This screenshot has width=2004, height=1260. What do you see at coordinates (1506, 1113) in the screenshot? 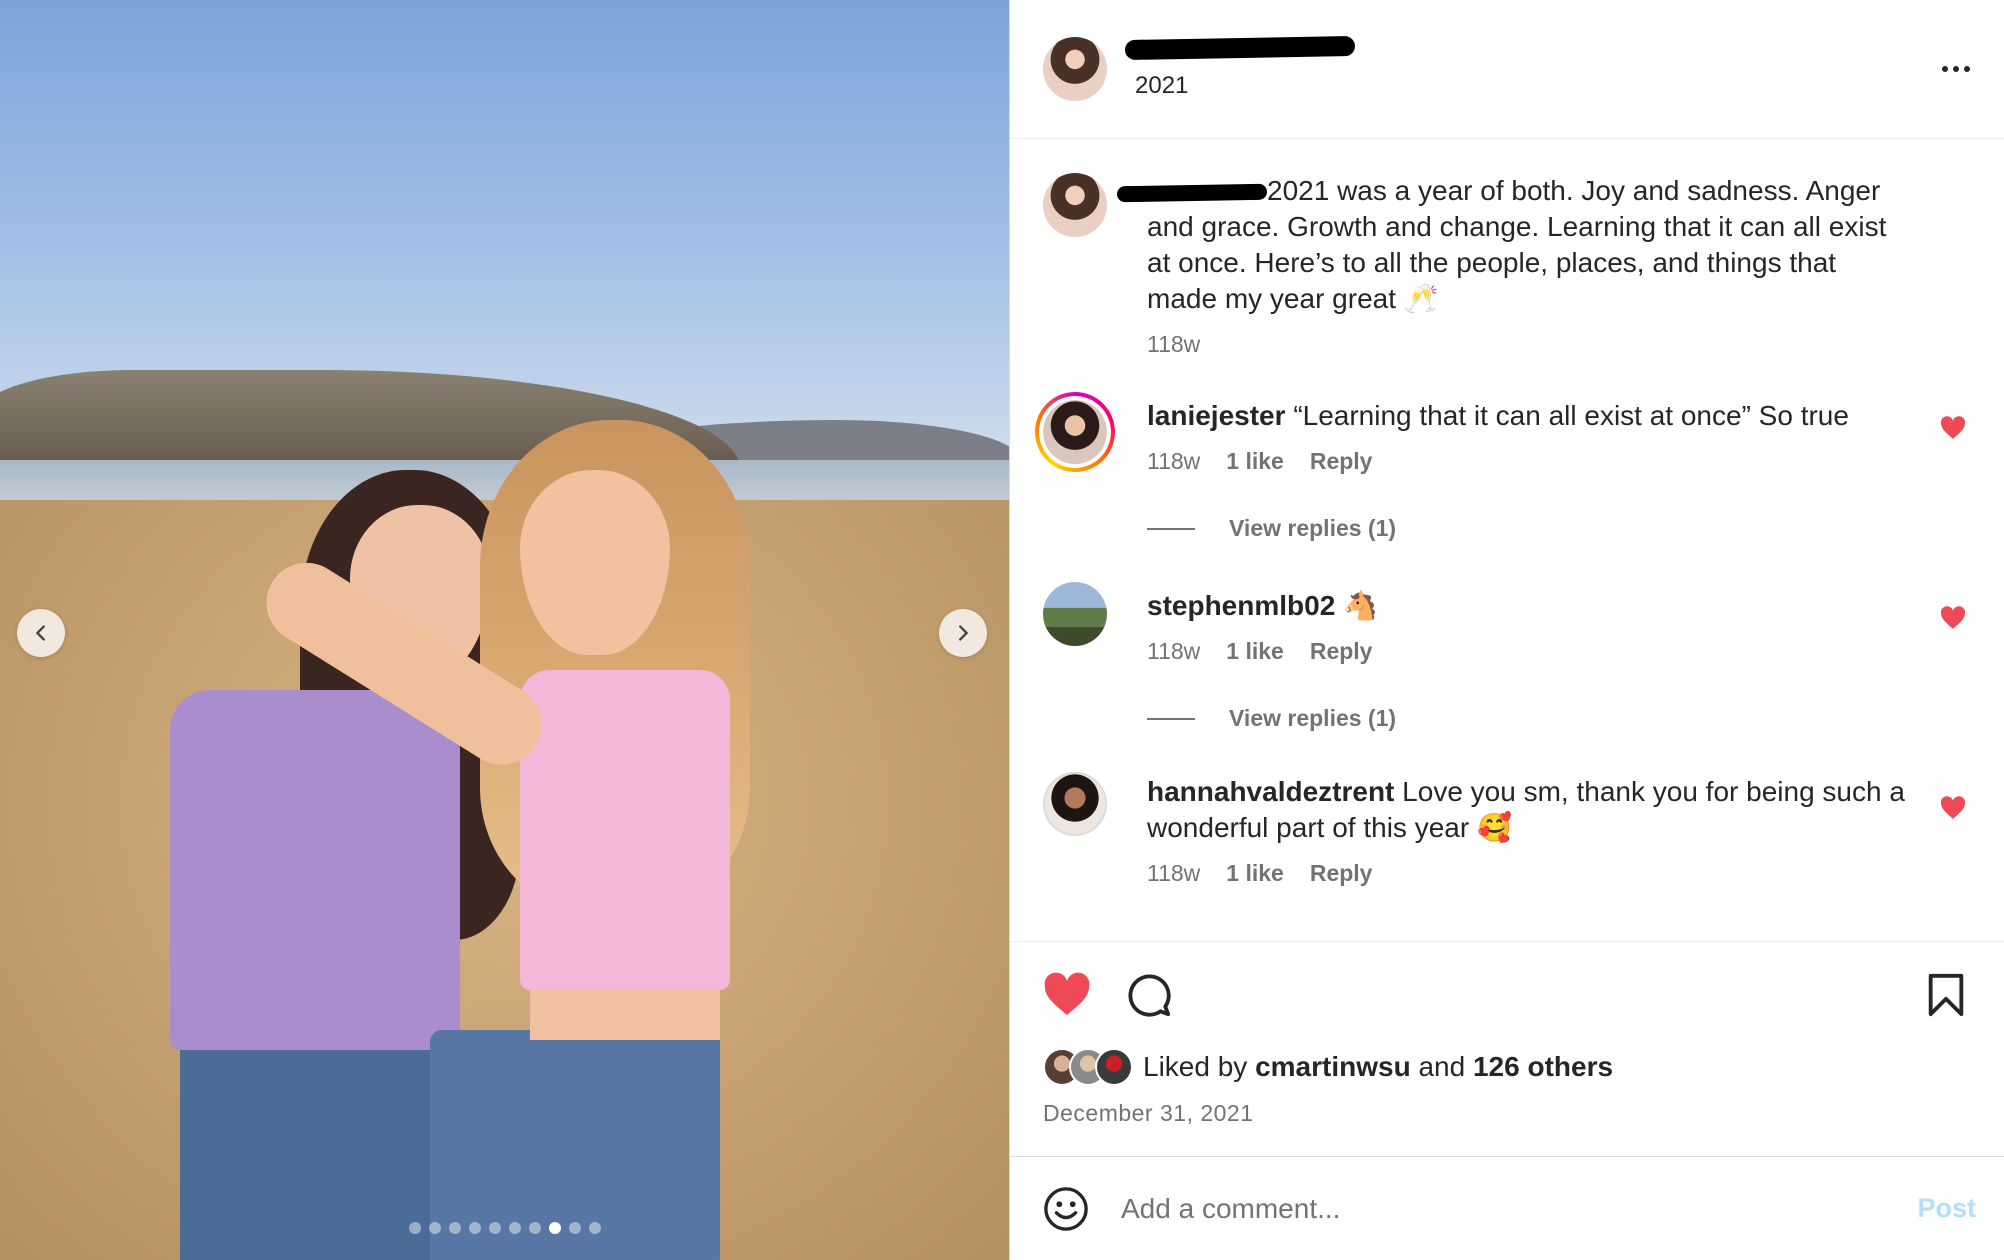
I see `post-date: December 31, 2021` at bounding box center [1506, 1113].